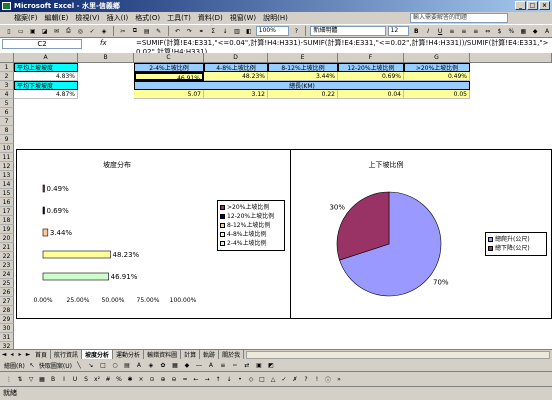  Describe the element at coordinates (7, 67) in the screenshot. I see `row-header: 1` at that location.